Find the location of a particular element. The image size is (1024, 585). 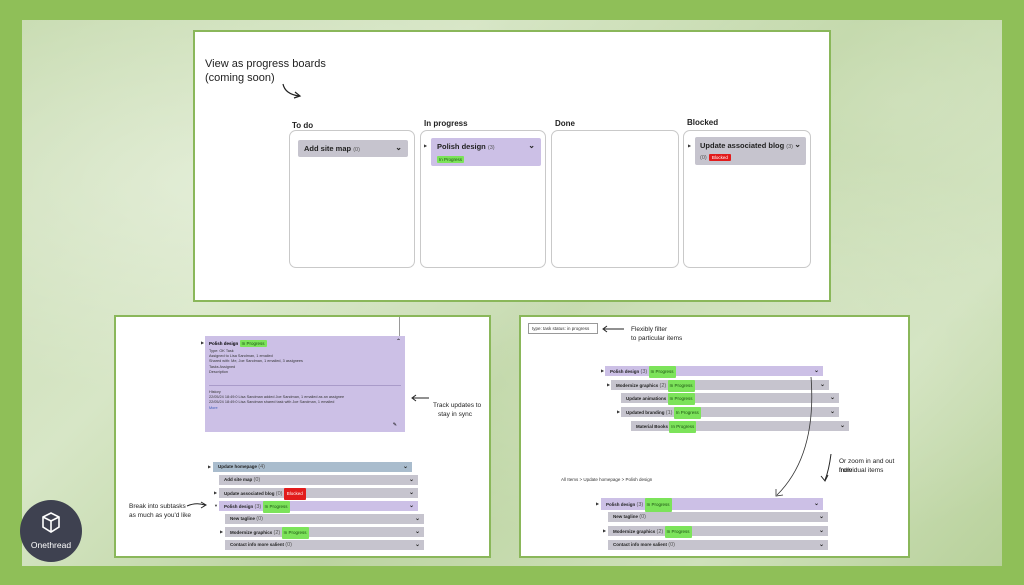

card-label: Add site map is located at coordinates (328, 148).